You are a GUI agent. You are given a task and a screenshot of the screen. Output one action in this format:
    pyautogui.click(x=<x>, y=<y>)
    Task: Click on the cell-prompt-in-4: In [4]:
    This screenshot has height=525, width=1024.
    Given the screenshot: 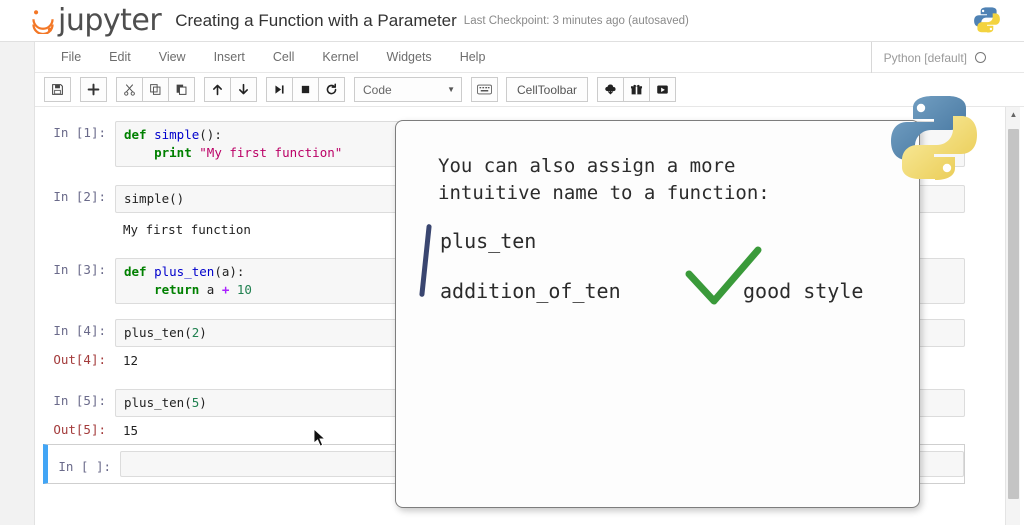 What is the action you would take?
    pyautogui.click(x=79, y=330)
    